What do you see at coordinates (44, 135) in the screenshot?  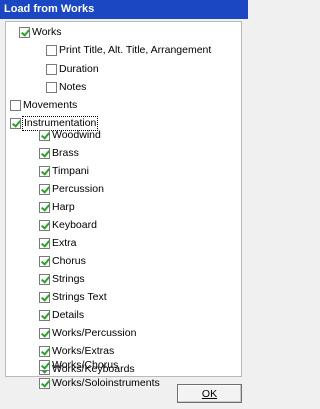 I see `checkbox-woodwind` at bounding box center [44, 135].